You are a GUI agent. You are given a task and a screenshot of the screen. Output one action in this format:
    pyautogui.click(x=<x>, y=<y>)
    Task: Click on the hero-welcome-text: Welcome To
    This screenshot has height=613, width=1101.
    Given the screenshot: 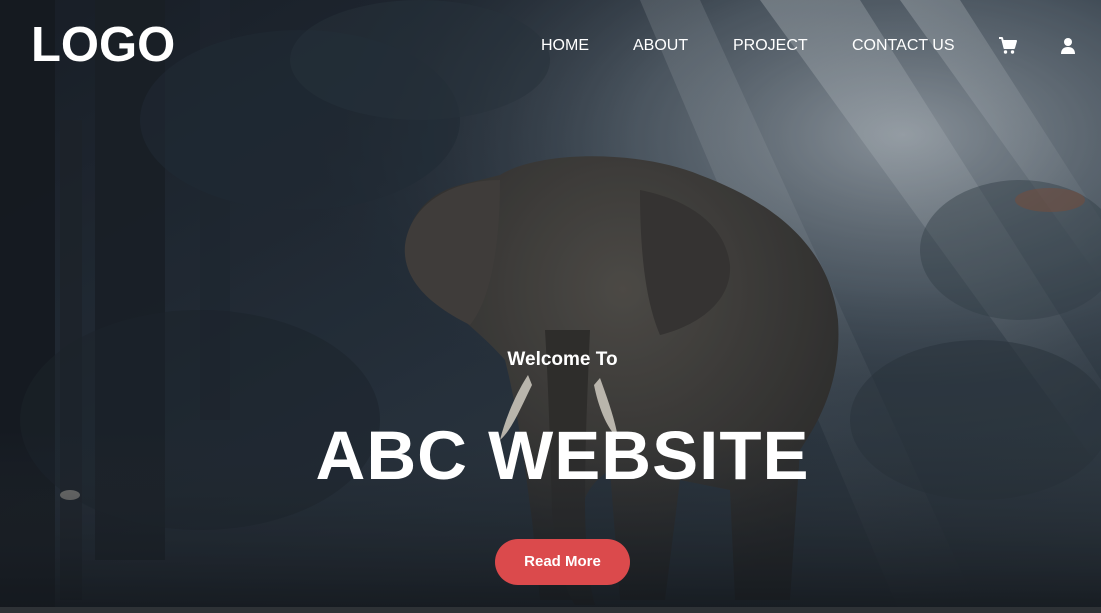 What is the action you would take?
    pyautogui.click(x=562, y=359)
    